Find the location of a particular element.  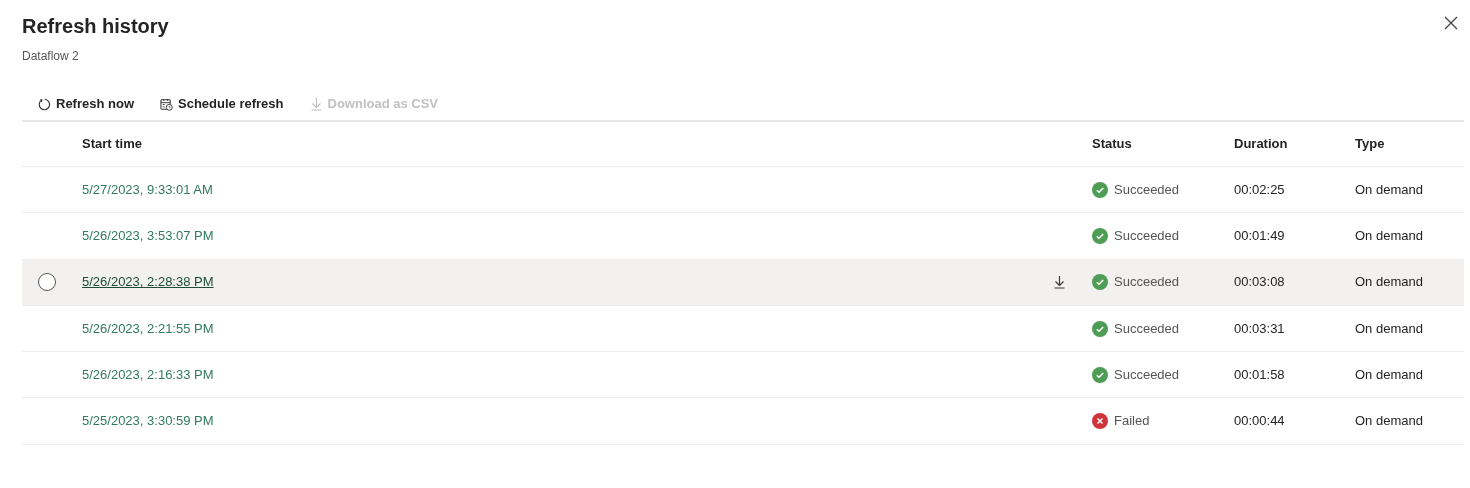

calendar-clock-icon is located at coordinates (166, 104).